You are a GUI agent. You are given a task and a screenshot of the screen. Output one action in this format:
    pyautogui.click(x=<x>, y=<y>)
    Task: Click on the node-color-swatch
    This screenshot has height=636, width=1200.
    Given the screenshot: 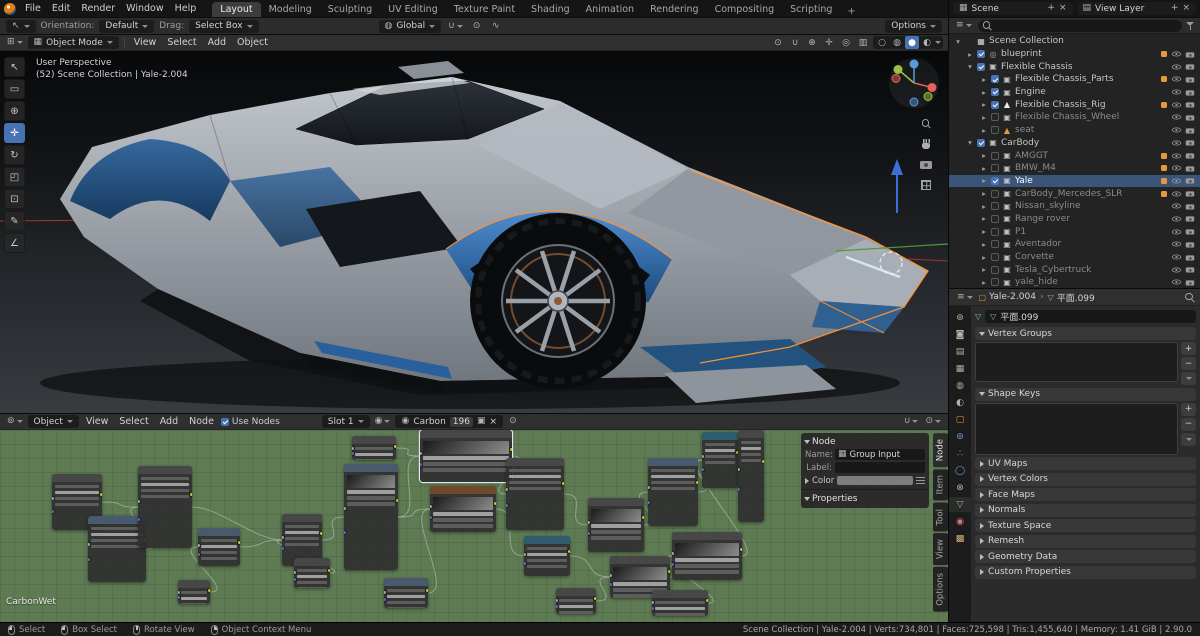 What is the action you would take?
    pyautogui.click(x=875, y=480)
    